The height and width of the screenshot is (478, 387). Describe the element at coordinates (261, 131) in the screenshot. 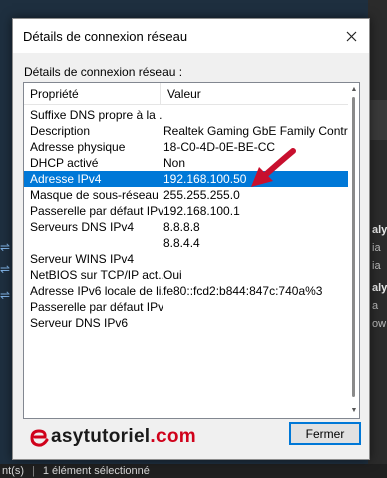

I see `value-cell: Realtek Gaming GbE Family Controller` at that location.